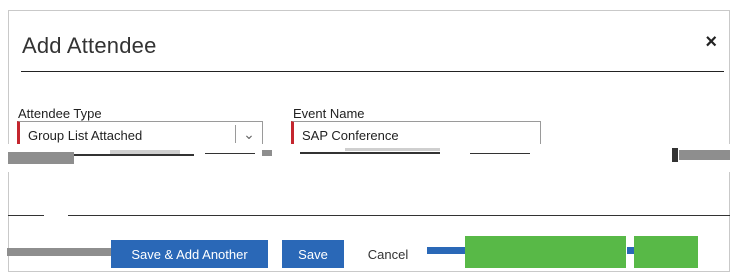 This screenshot has width=736, height=277. What do you see at coordinates (545, 252) in the screenshot?
I see `green-action-button` at bounding box center [545, 252].